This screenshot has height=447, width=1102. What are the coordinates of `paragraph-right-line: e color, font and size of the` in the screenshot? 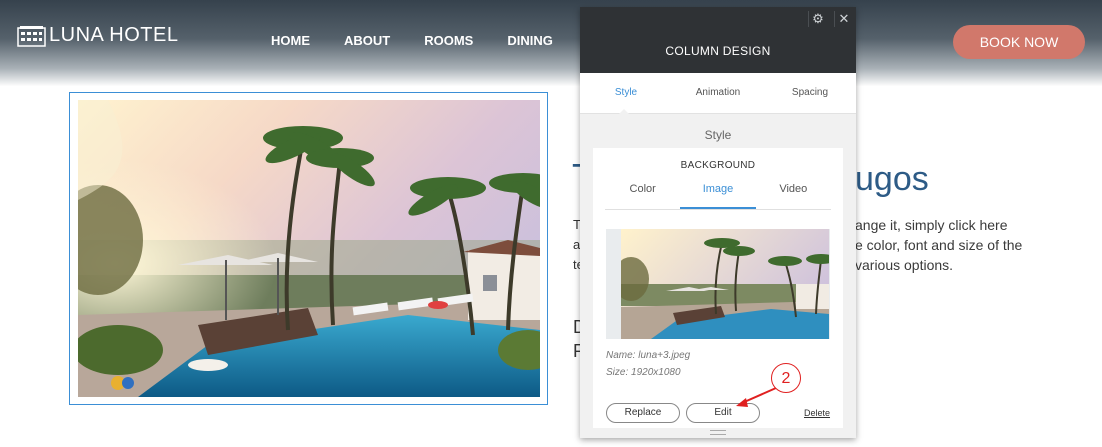 It's located at (939, 245).